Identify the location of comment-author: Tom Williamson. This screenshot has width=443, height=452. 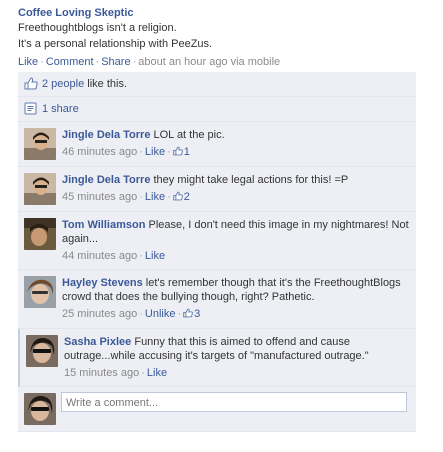
(103, 225).